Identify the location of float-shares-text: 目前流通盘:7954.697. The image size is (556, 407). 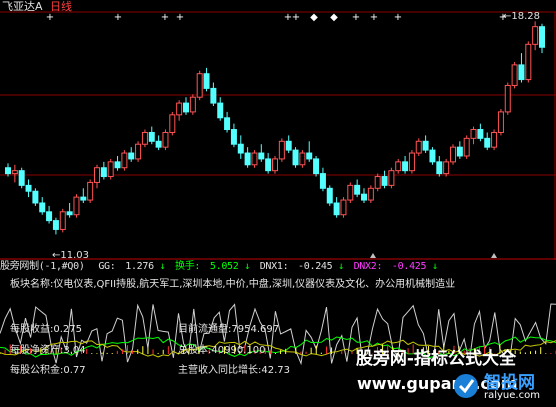
(229, 329).